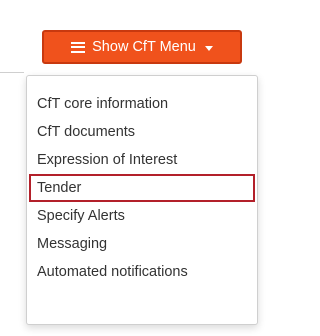 This screenshot has height=336, width=320. Describe the element at coordinates (208, 48) in the screenshot. I see `caret-down-icon` at that location.